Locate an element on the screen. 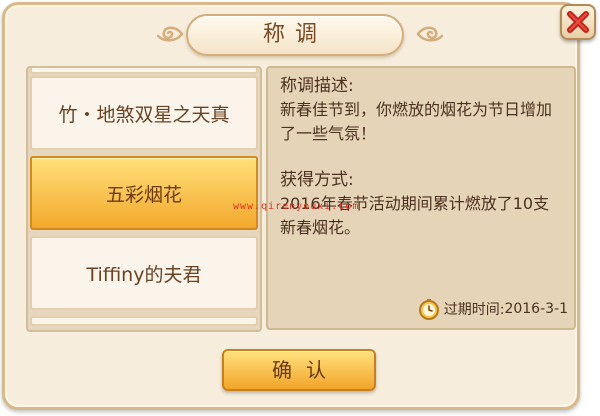  close-icon is located at coordinates (578, 22).